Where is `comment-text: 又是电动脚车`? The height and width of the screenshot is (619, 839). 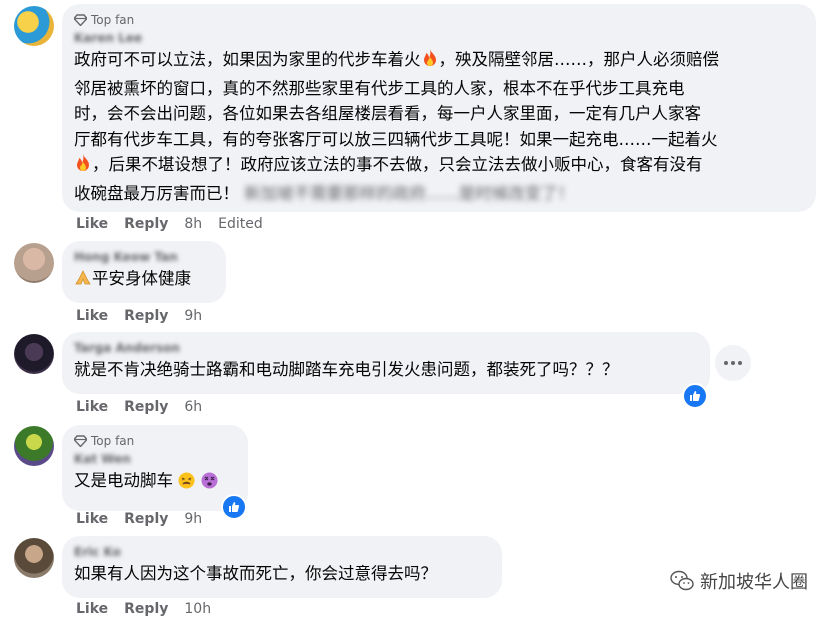
comment-text: 又是电动脚车 is located at coordinates (155, 482).